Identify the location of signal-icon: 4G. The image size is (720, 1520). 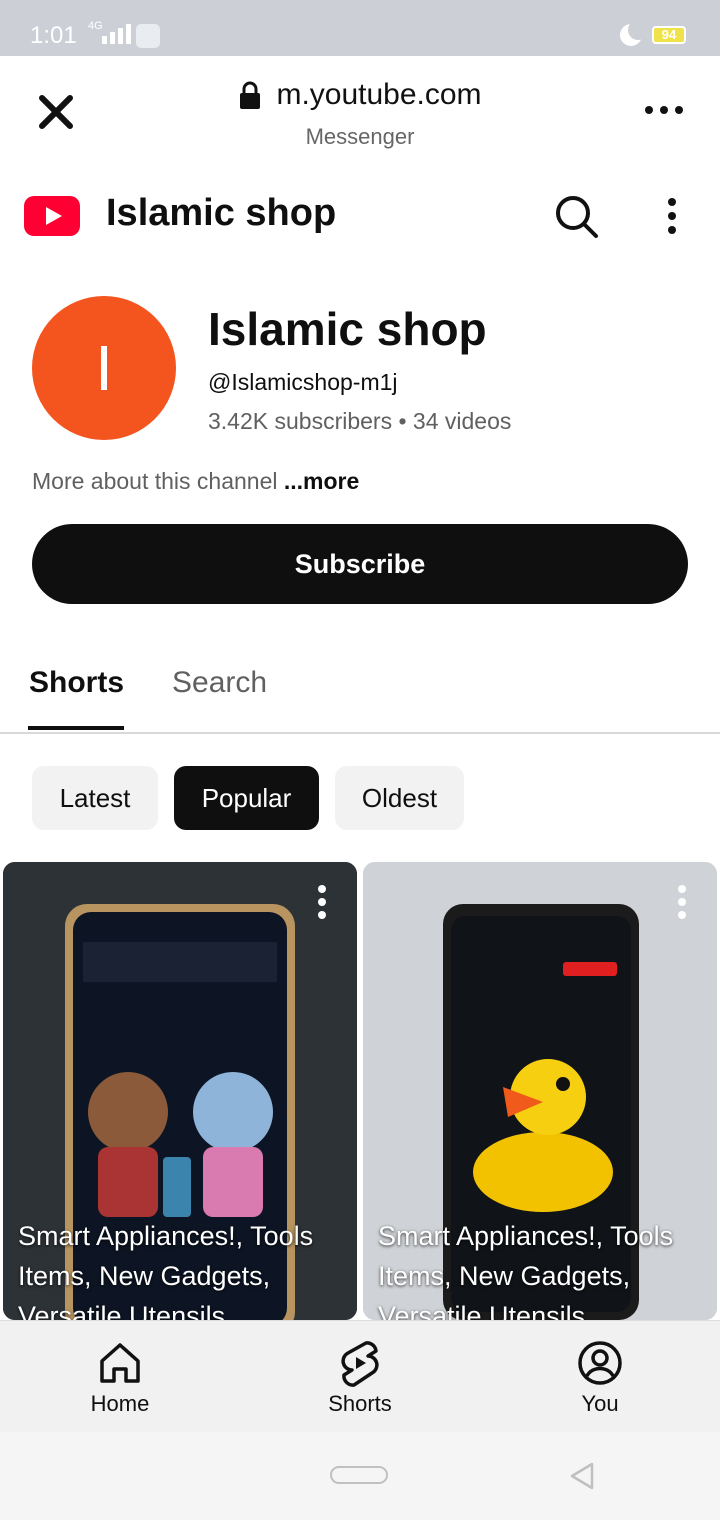
(109, 32).